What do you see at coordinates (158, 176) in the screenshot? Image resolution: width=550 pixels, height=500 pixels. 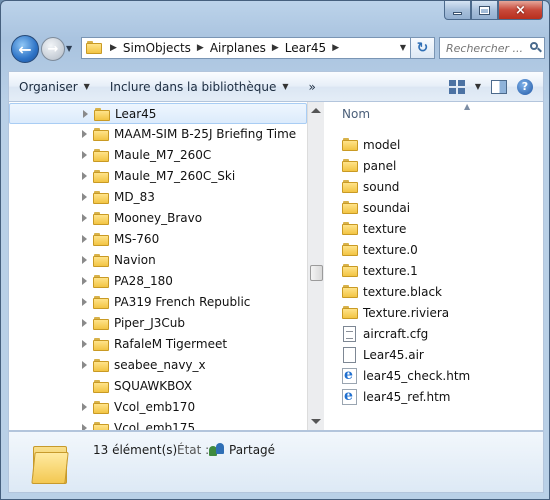 I see `tree-item: Maule_M7_260C_Ski` at bounding box center [158, 176].